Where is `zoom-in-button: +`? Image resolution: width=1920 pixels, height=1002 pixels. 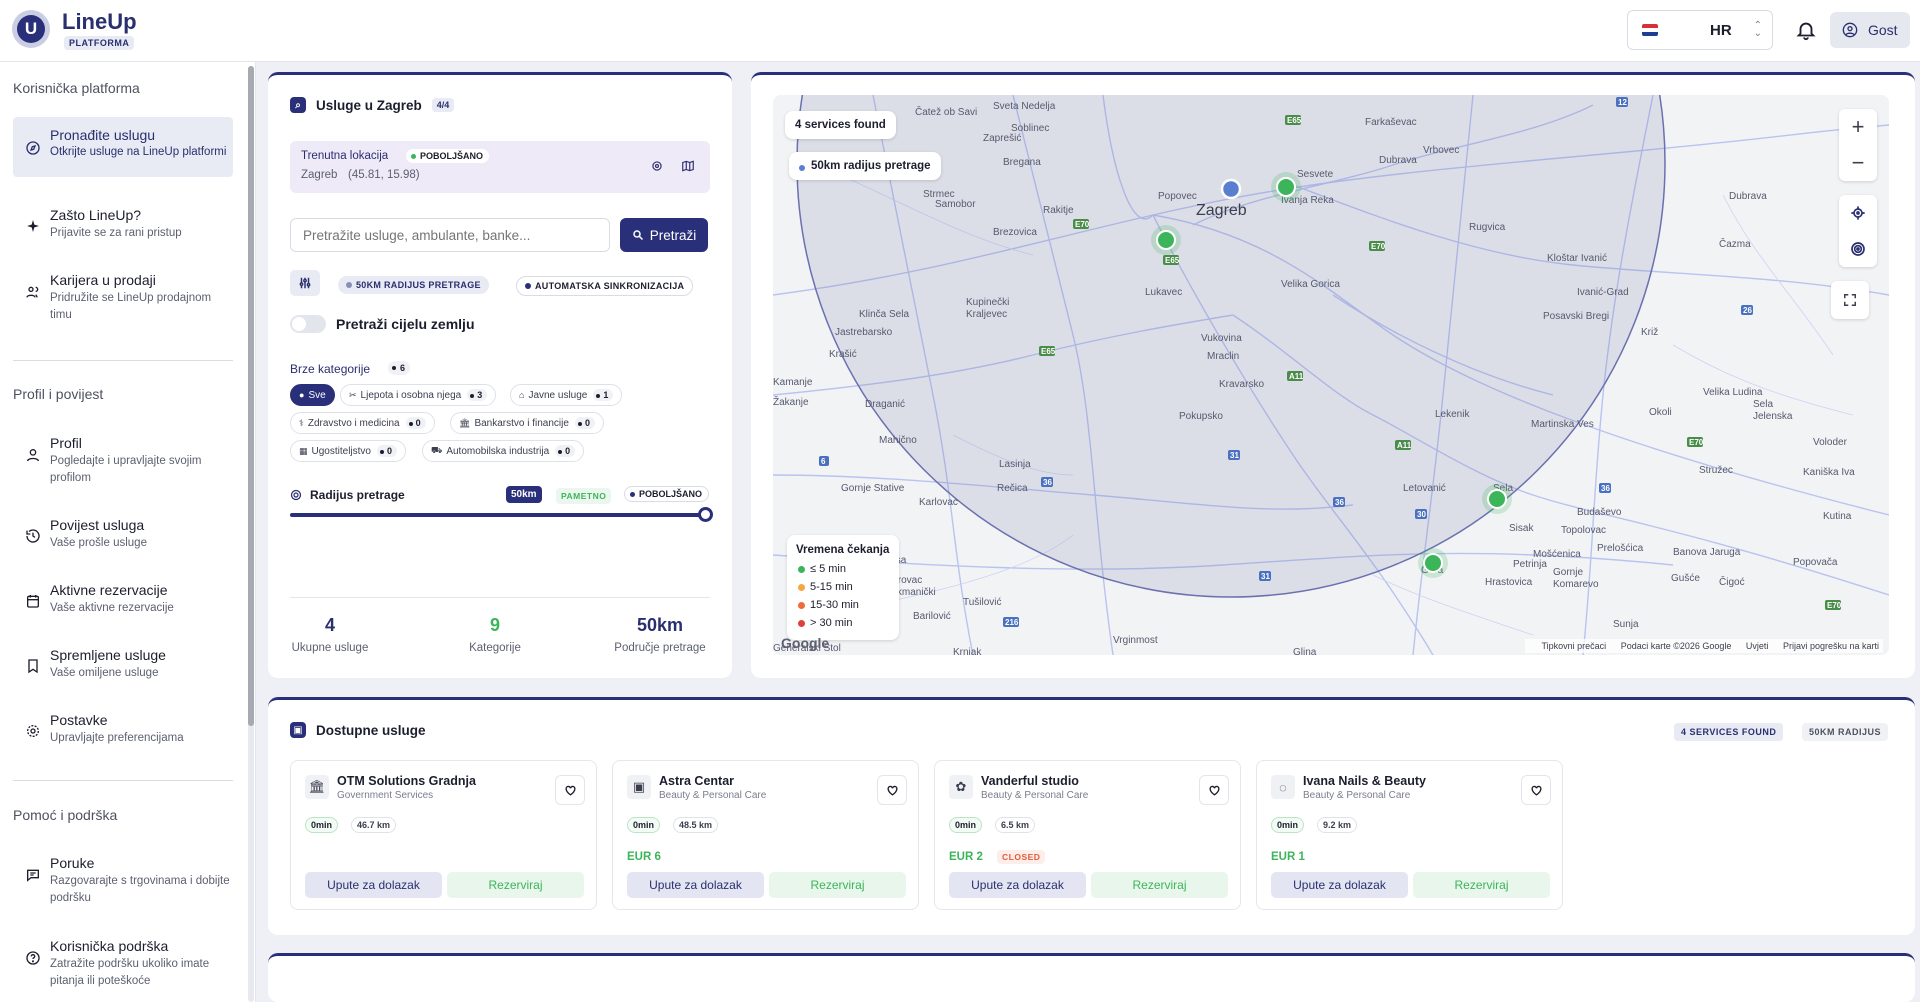 zoom-in-button: + is located at coordinates (1858, 127).